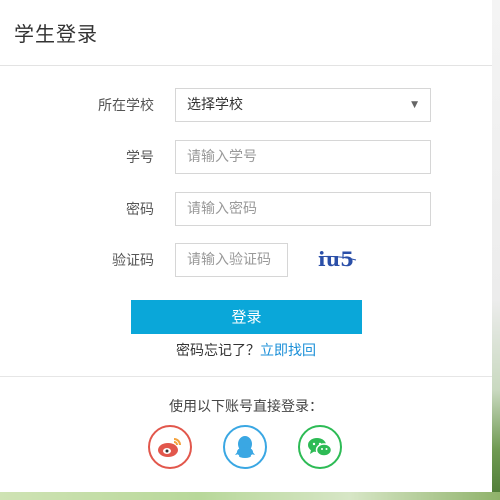 The height and width of the screenshot is (500, 500). I want to click on student-id-label: 学号, so click(140, 158).